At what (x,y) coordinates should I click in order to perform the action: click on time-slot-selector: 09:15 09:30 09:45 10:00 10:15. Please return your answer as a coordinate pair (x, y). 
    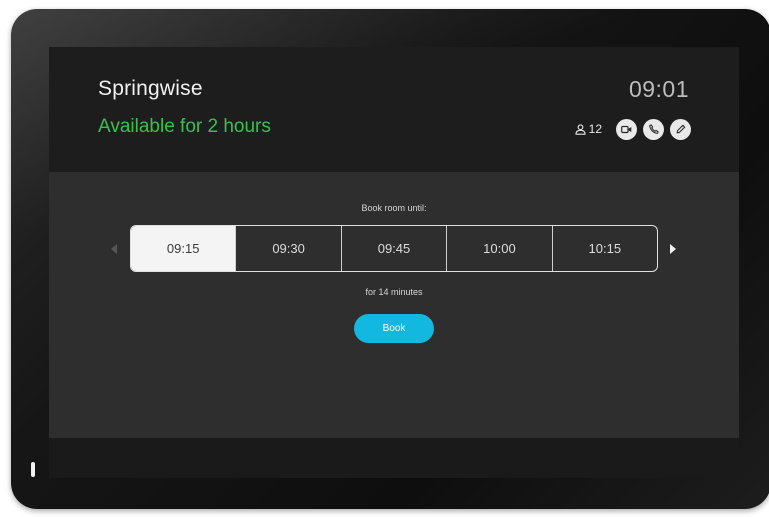
    Looking at the image, I should click on (394, 248).